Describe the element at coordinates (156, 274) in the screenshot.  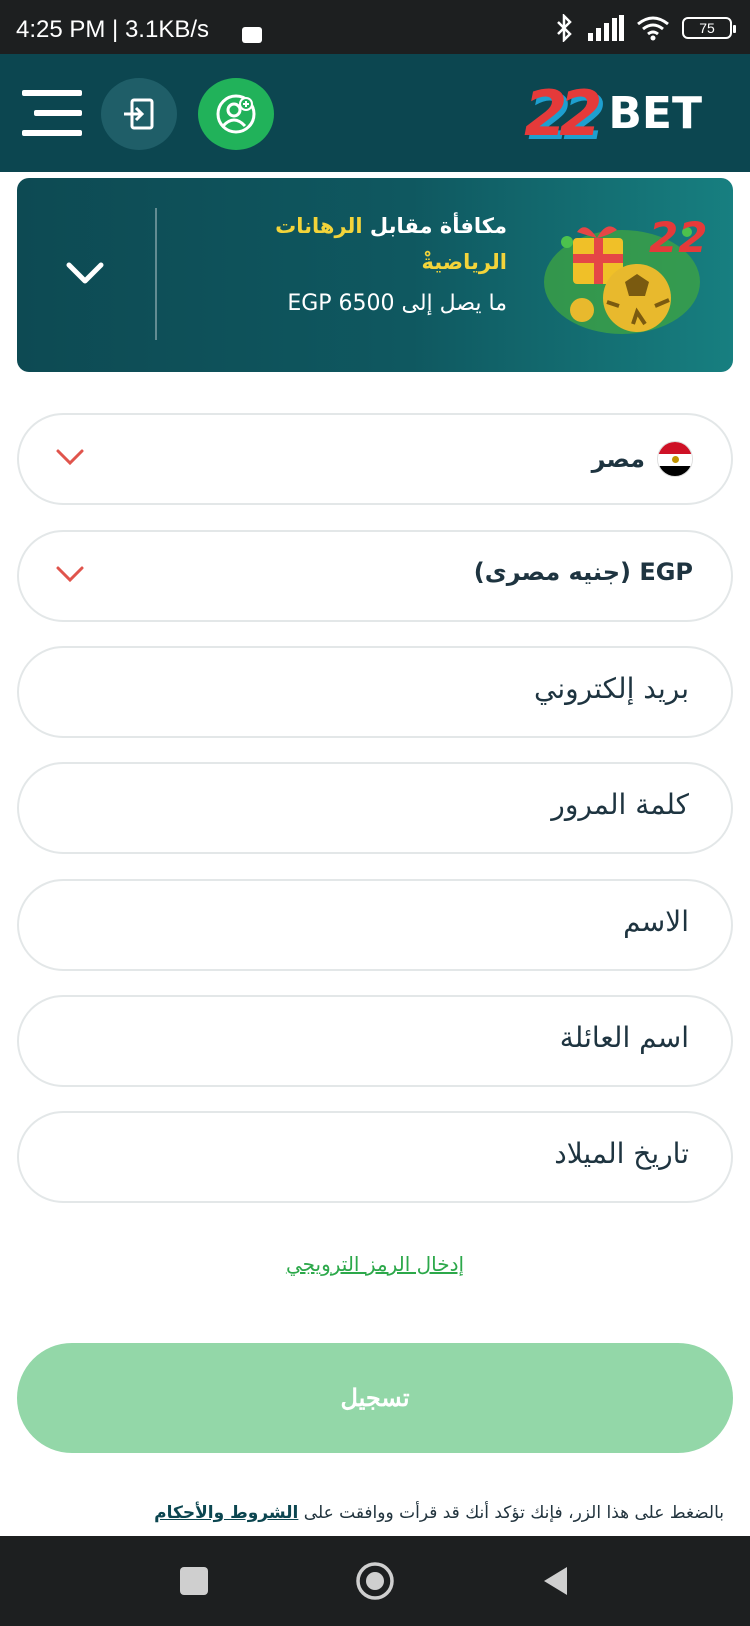
I see `bonus-divider` at that location.